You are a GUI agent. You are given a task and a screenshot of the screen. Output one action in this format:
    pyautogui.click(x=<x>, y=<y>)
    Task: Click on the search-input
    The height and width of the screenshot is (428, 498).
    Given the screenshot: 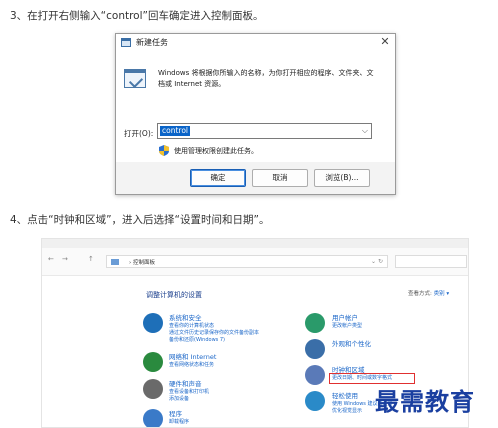 What is the action you would take?
    pyautogui.click(x=431, y=261)
    